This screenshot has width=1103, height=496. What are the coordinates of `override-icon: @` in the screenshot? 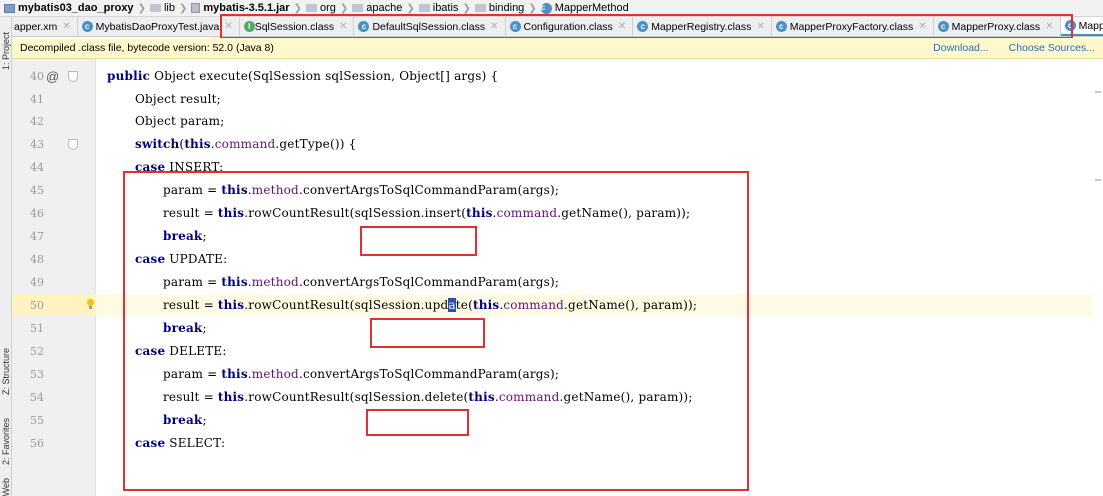 It's located at (52, 76).